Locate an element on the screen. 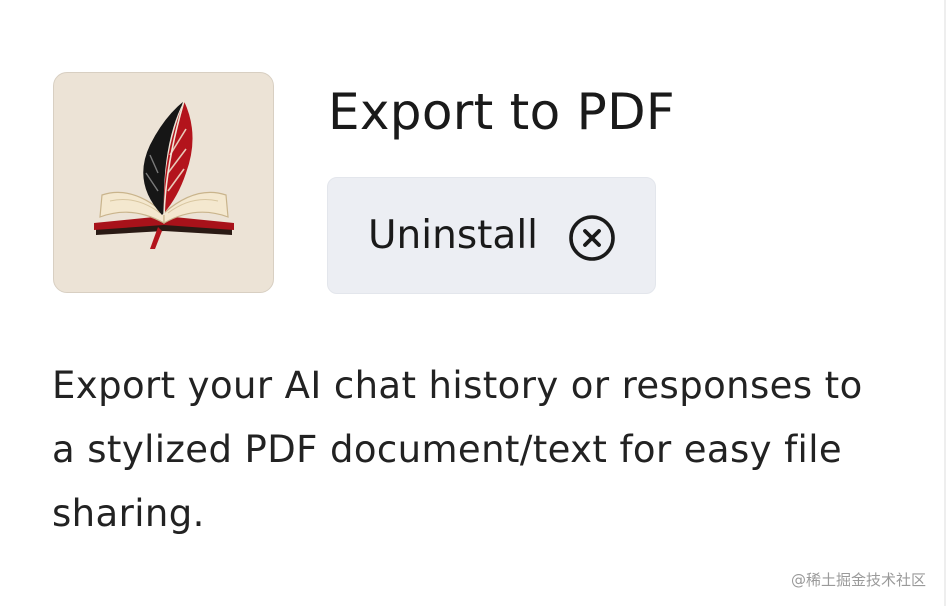  plugin-logo is located at coordinates (163, 182).